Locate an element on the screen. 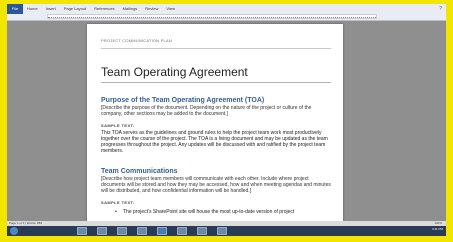 This screenshot has height=242, width=453. tab-mailings: Mailings is located at coordinates (130, 9).